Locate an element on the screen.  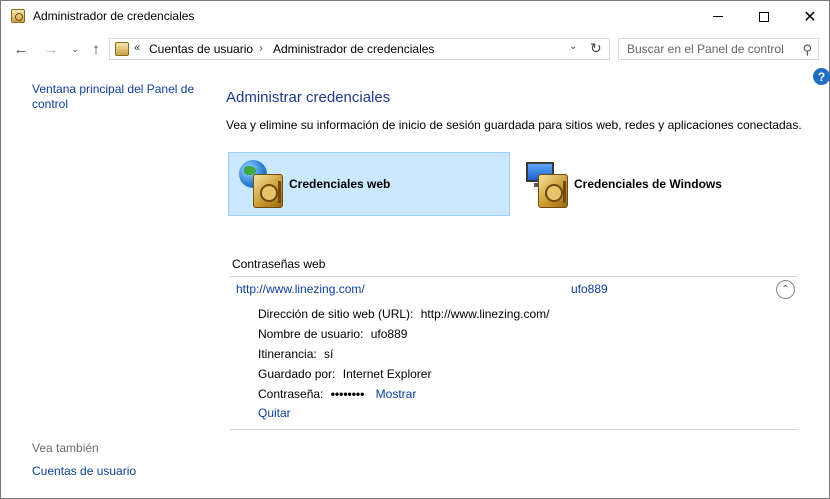
search-box: Buscar en el Panel de control ⚲ is located at coordinates (718, 49).